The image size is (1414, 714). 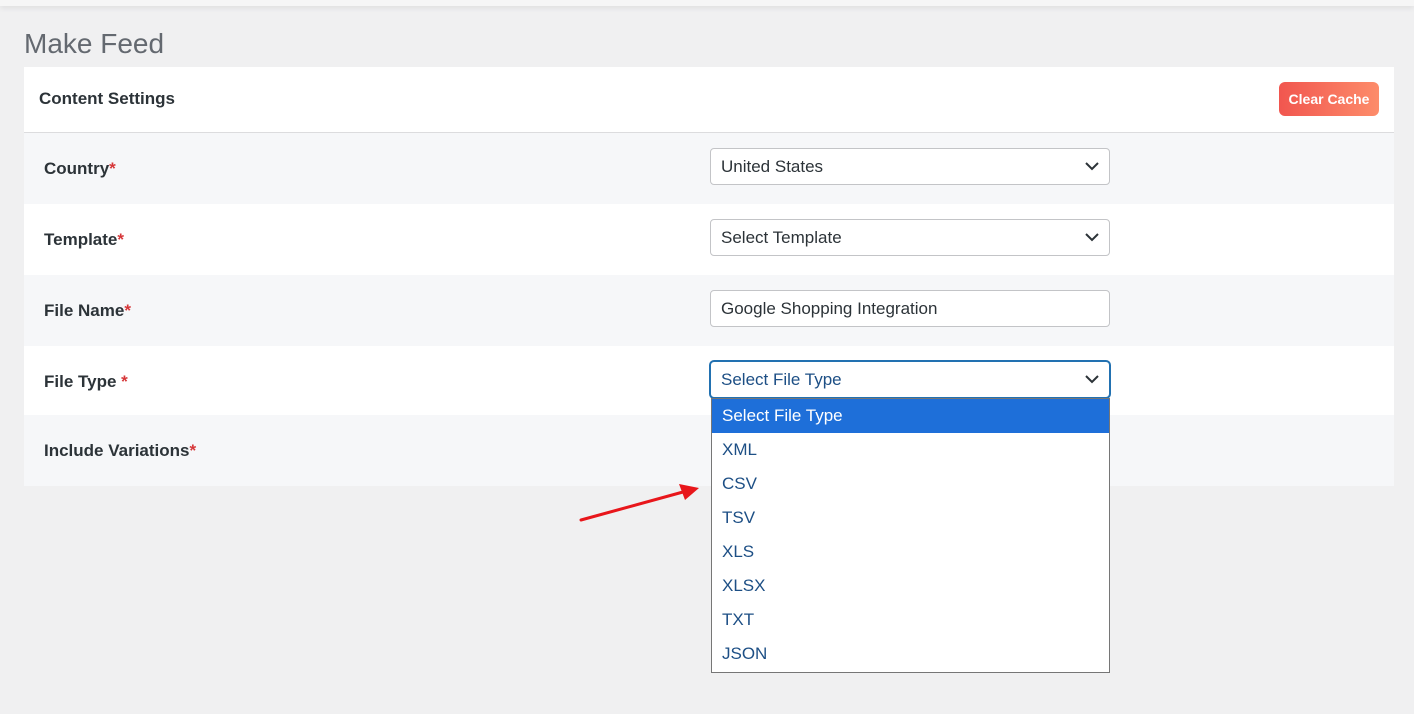 I want to click on country-select: United States, so click(x=910, y=166).